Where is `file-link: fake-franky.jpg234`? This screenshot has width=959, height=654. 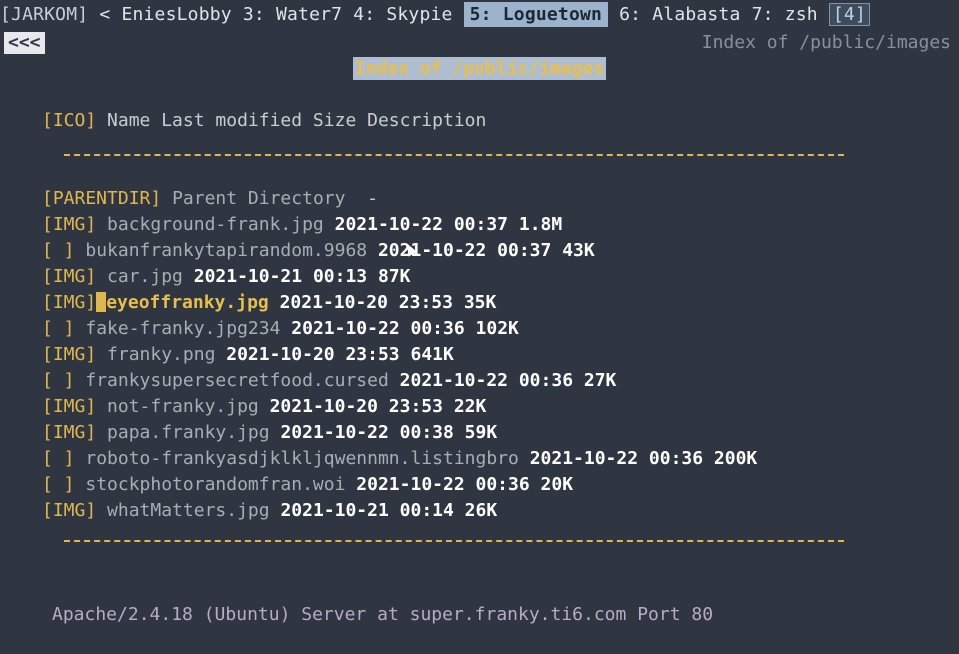 file-link: fake-franky.jpg234 is located at coordinates (182, 328).